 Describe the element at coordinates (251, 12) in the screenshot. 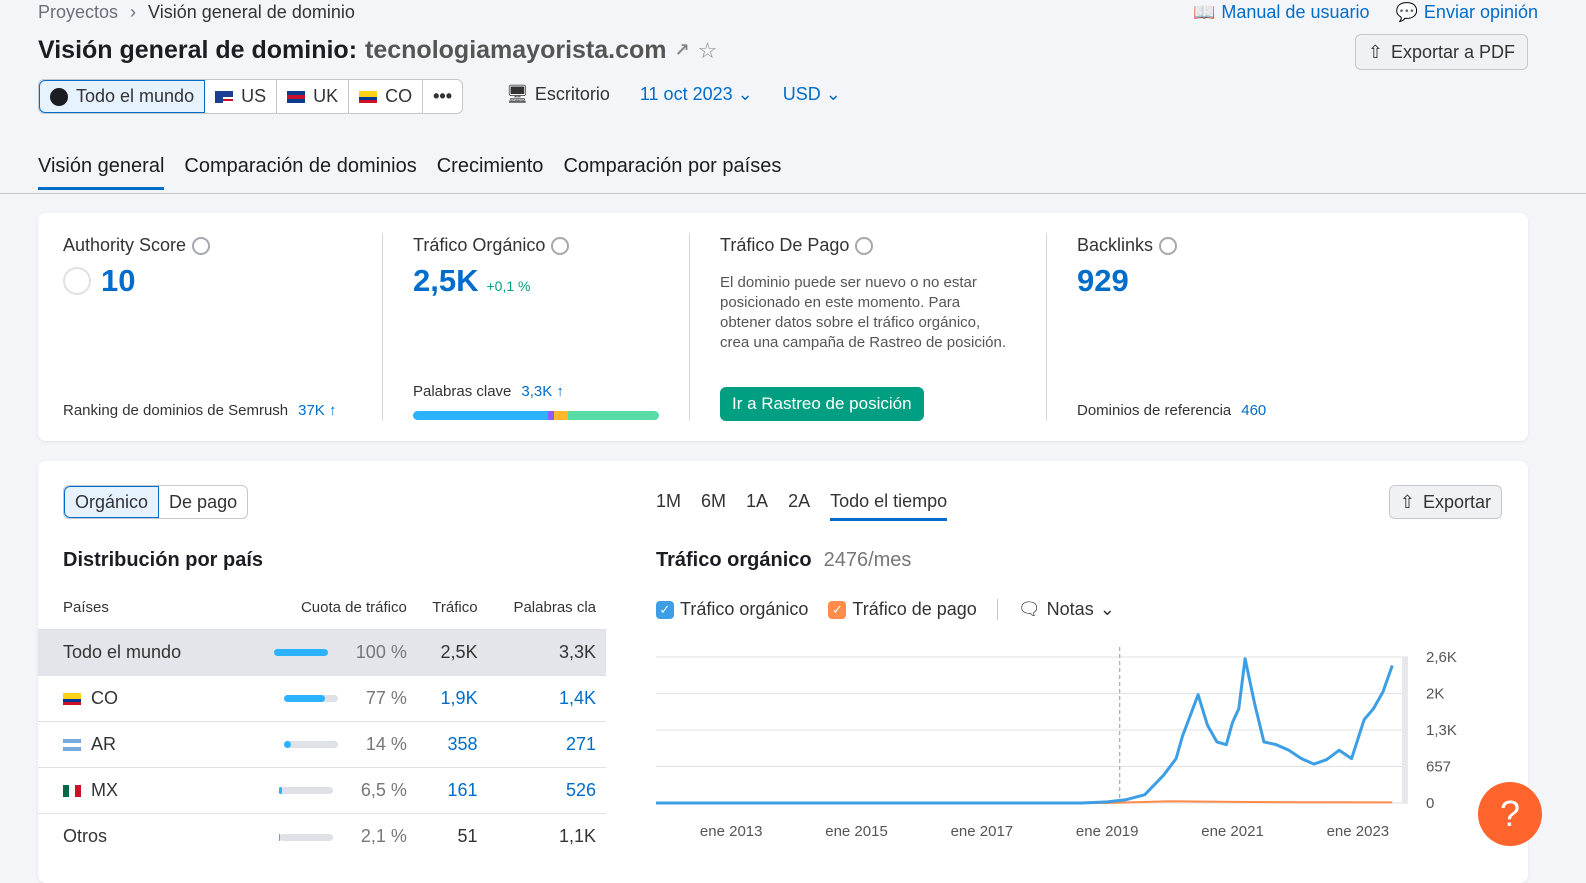

I see `breadcrumb-current: Visión general de dominio` at that location.